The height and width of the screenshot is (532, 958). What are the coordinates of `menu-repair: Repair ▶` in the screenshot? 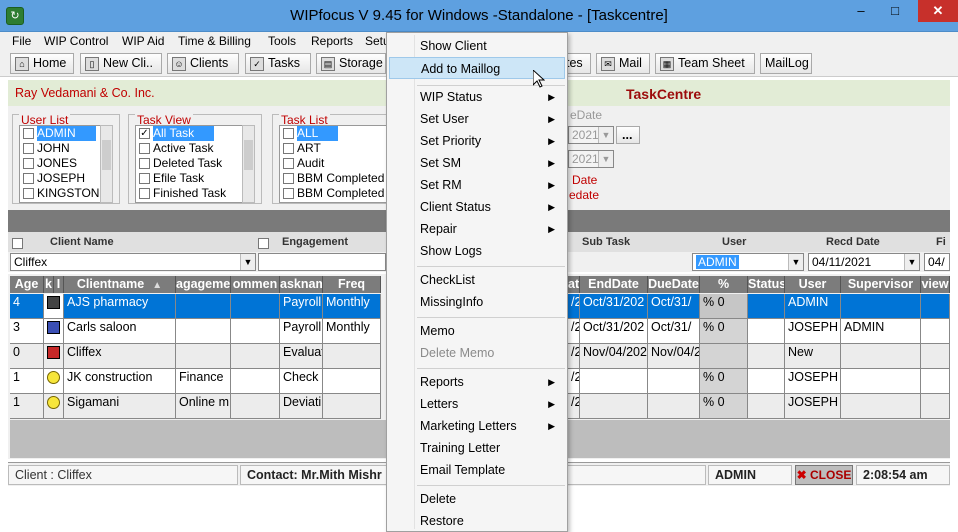 It's located at (477, 229).